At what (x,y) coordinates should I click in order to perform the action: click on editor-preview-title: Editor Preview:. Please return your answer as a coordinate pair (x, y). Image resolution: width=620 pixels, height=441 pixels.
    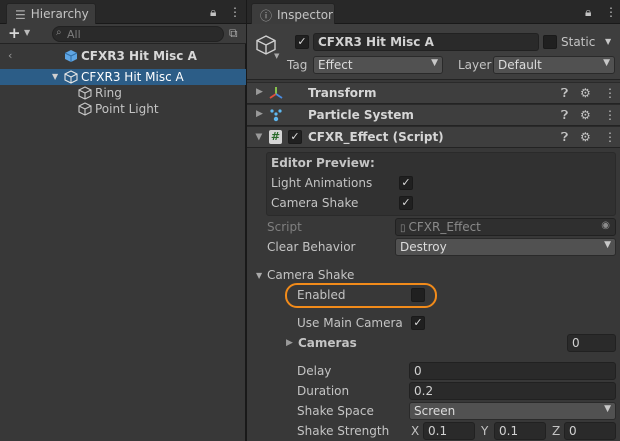
    Looking at the image, I should click on (323, 163).